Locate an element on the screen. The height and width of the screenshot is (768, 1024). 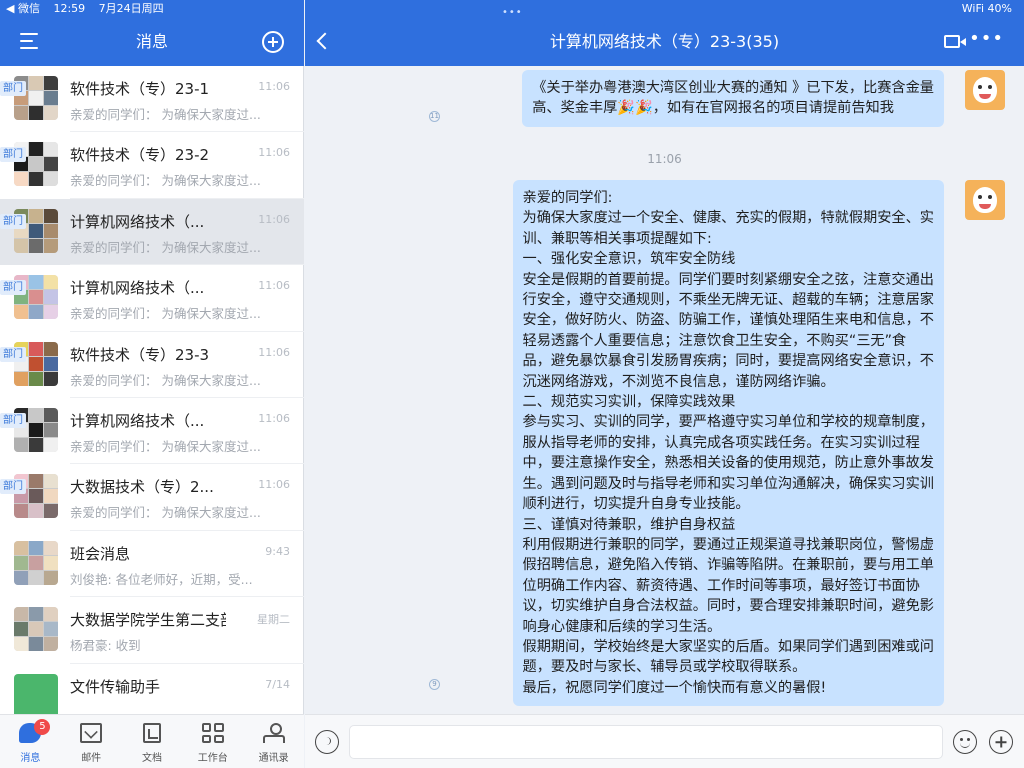
emoji-icon is located at coordinates (965, 742).